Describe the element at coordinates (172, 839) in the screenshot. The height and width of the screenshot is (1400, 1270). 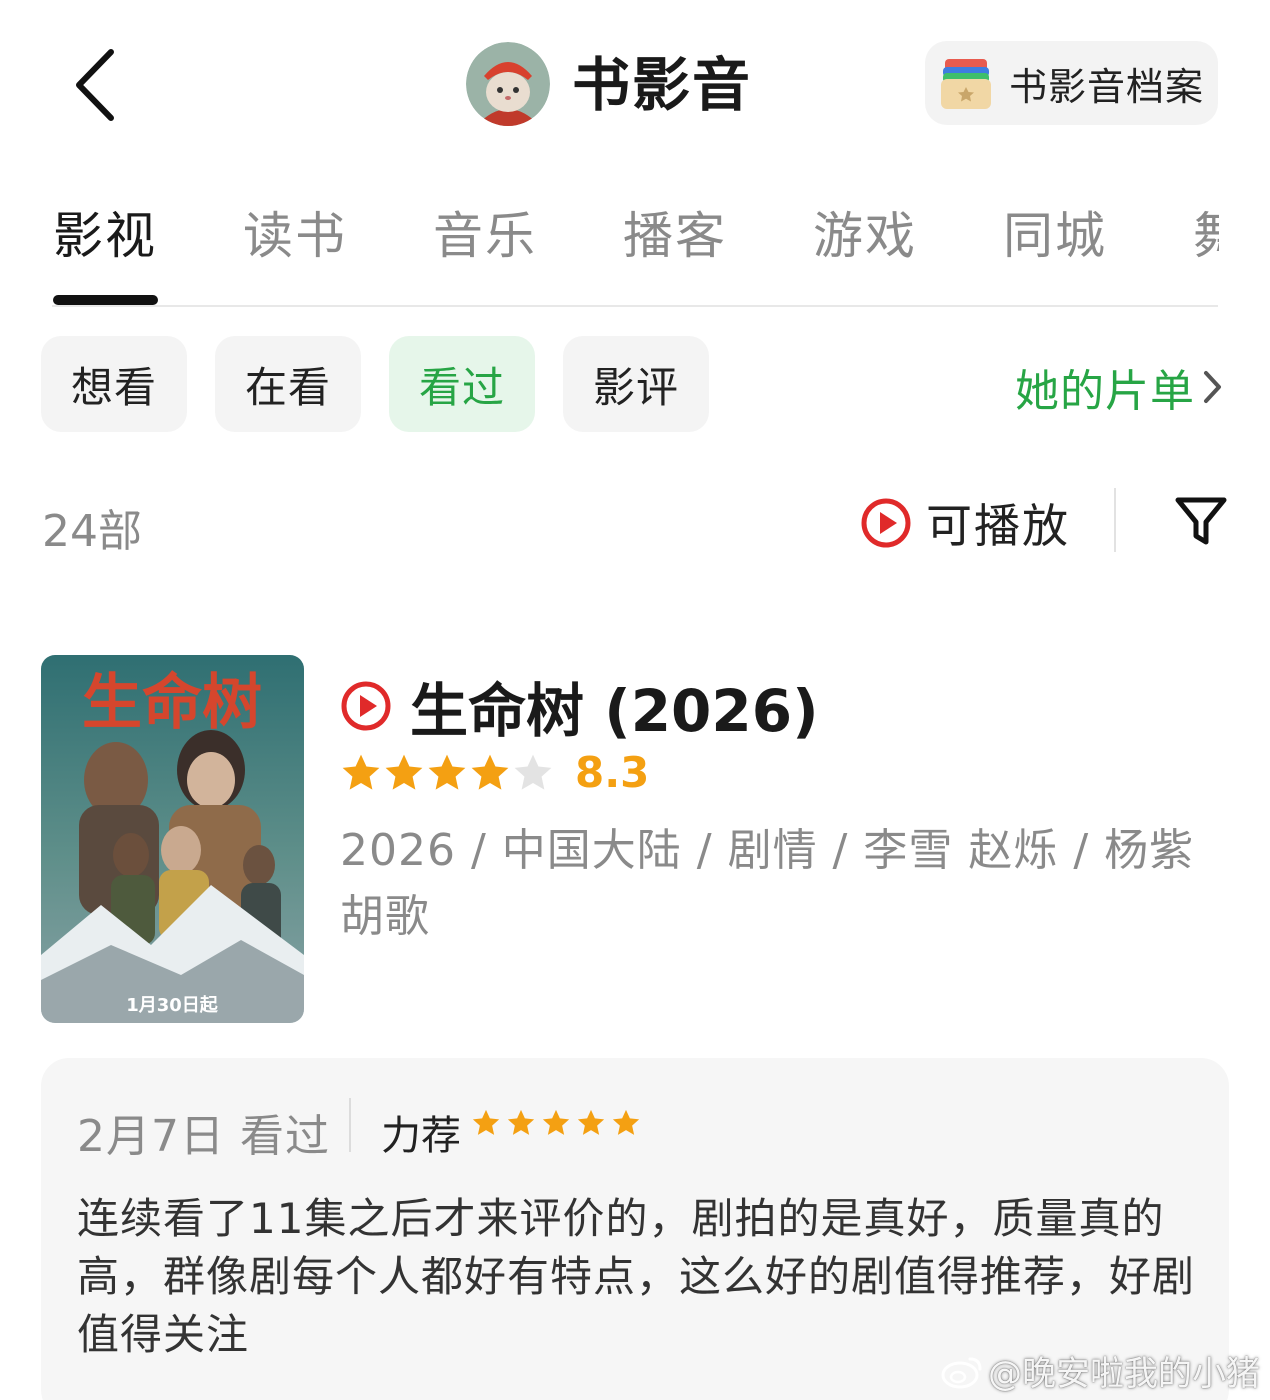
I see `movie-poster: 生命树 1月30日起` at that location.